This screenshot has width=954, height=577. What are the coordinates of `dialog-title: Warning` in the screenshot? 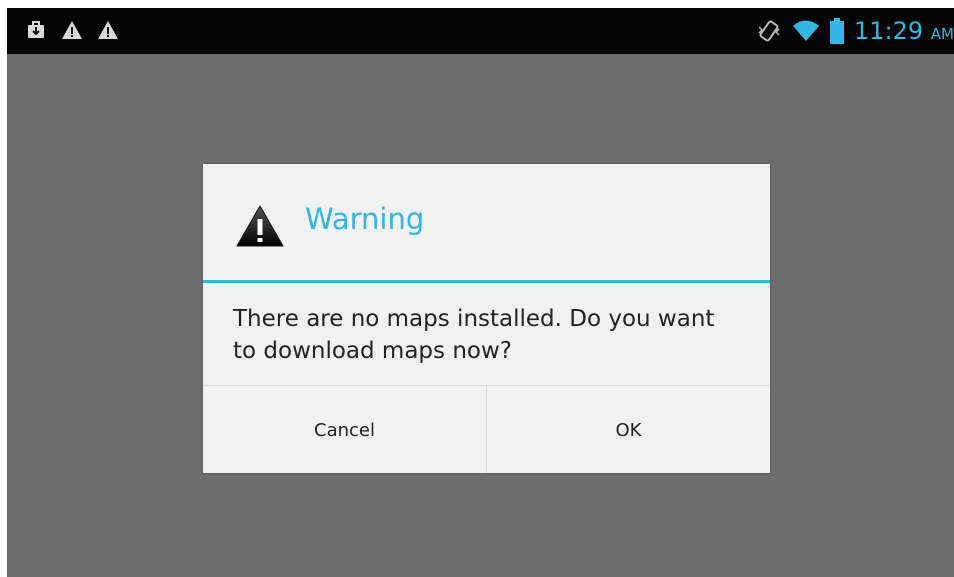 It's located at (365, 219).